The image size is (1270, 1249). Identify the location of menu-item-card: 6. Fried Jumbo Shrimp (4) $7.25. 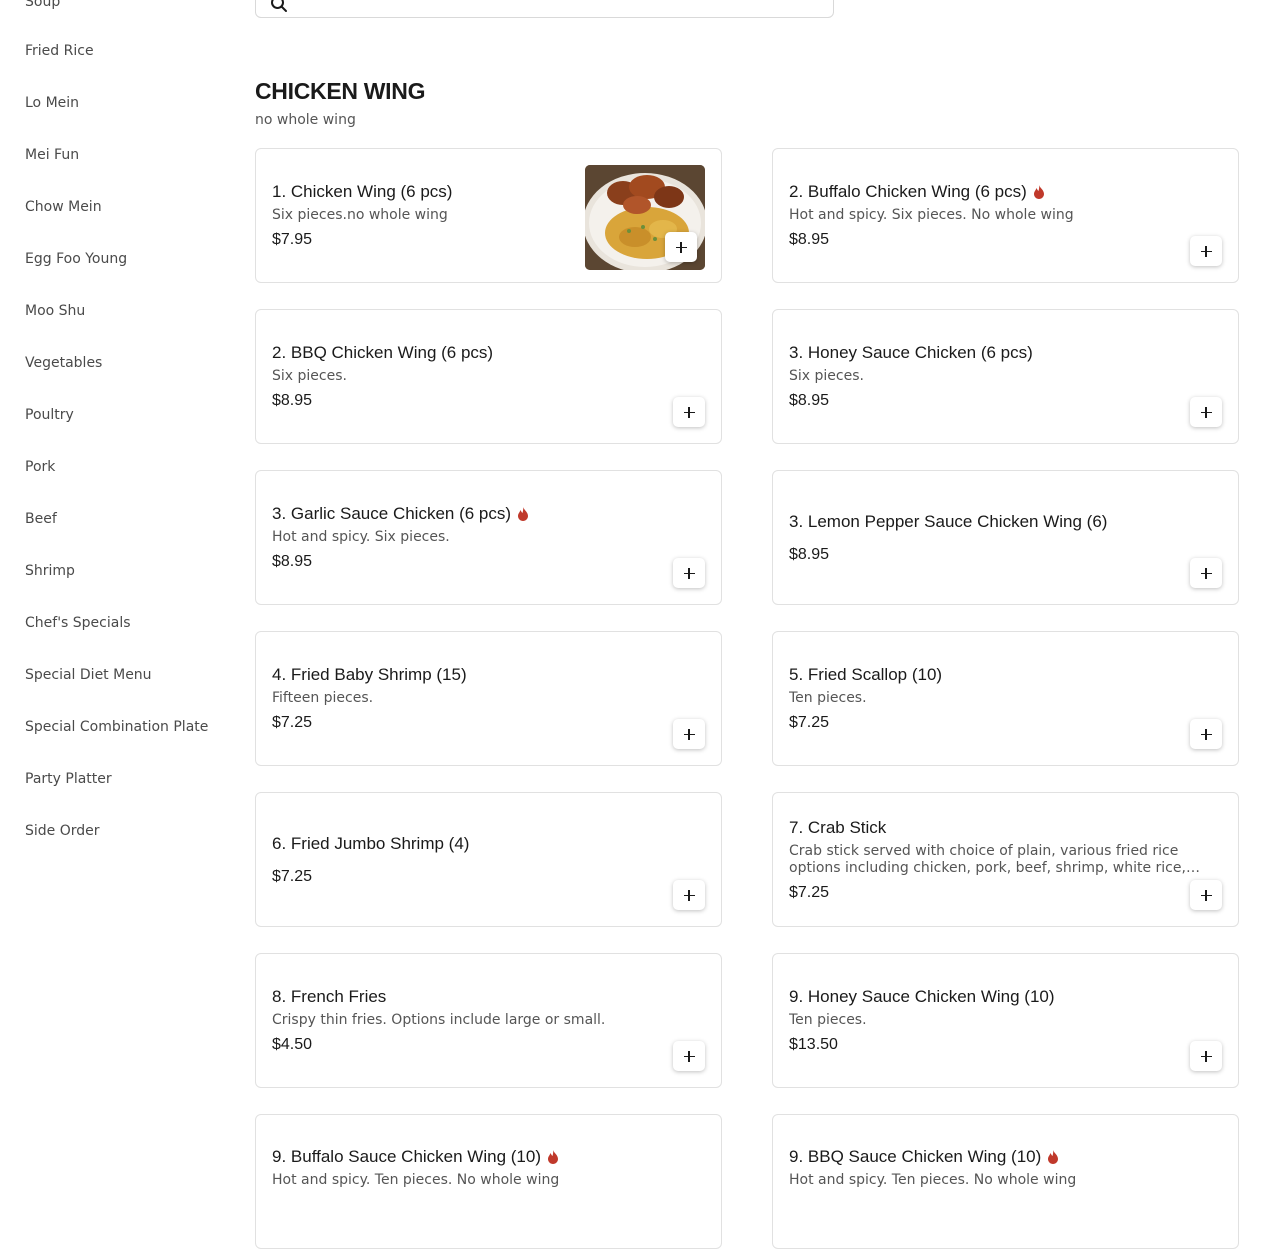
(488, 859).